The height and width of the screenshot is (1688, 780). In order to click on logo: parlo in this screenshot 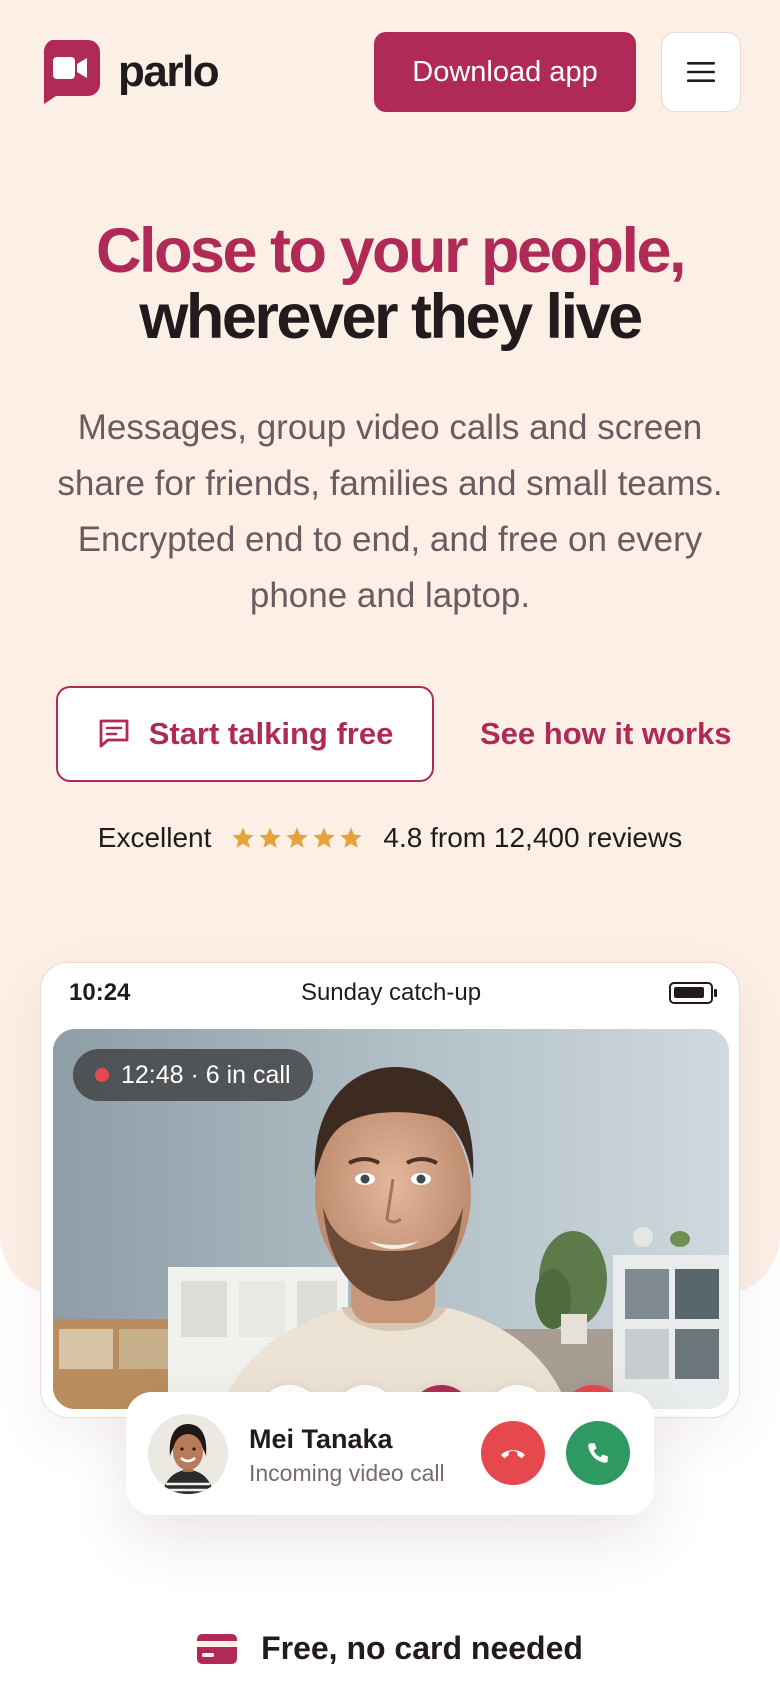, I will do `click(130, 72)`.